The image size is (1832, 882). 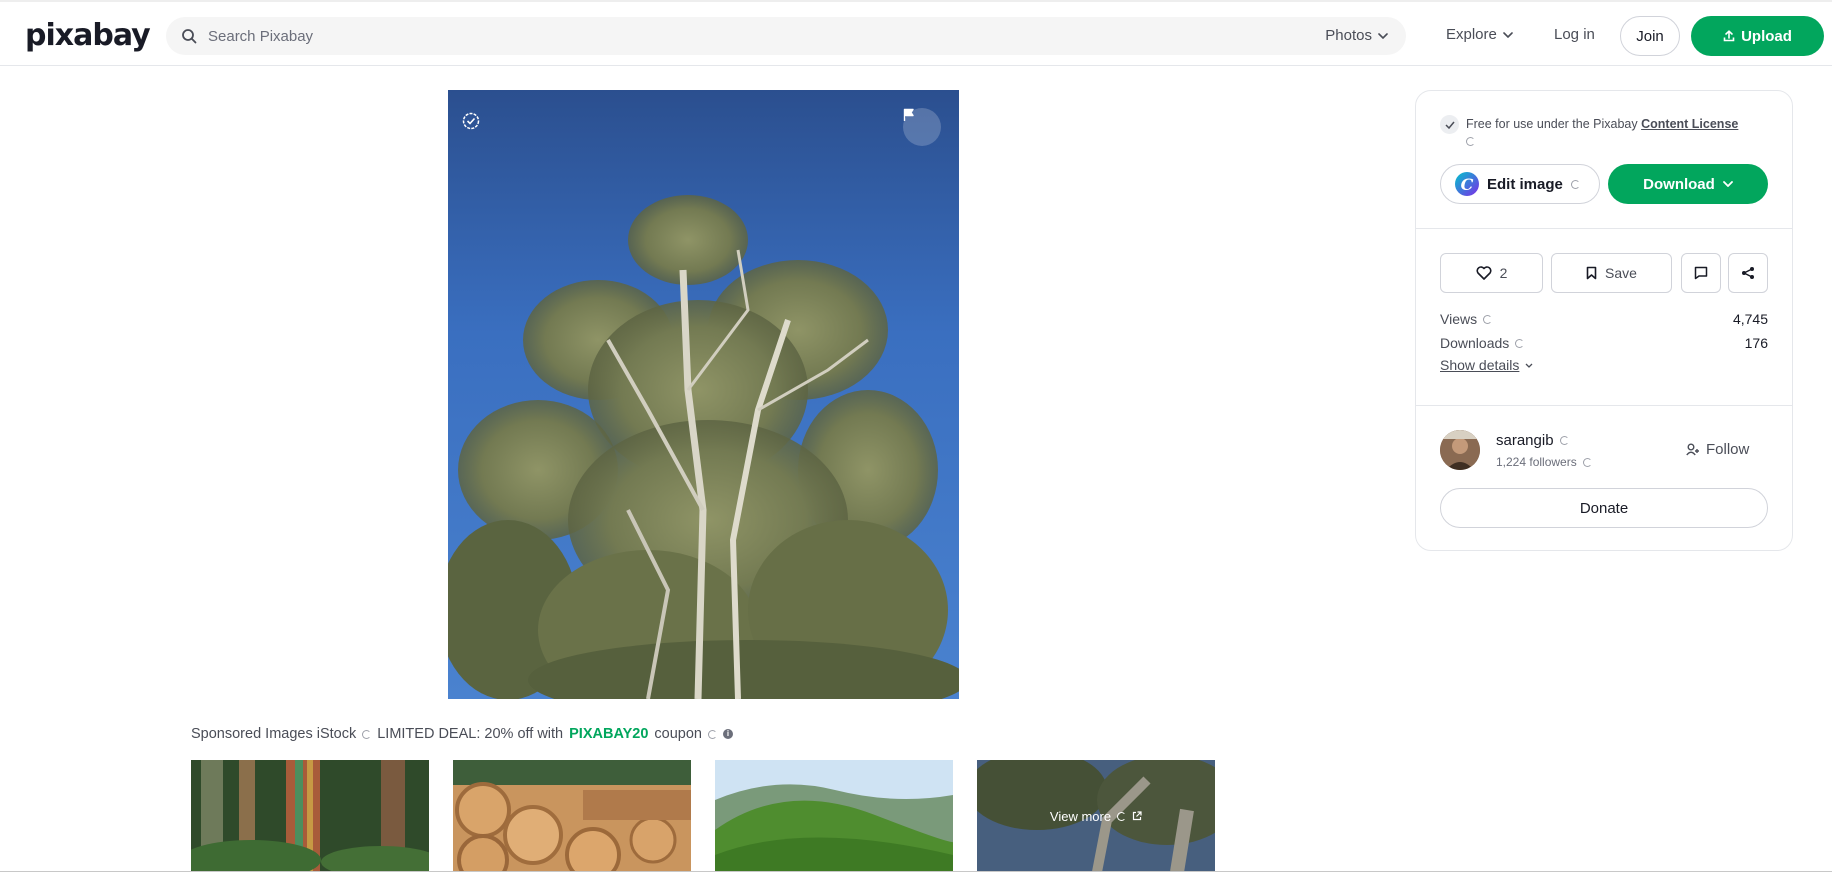 What do you see at coordinates (1692, 449) in the screenshot?
I see `add-user-icon` at bounding box center [1692, 449].